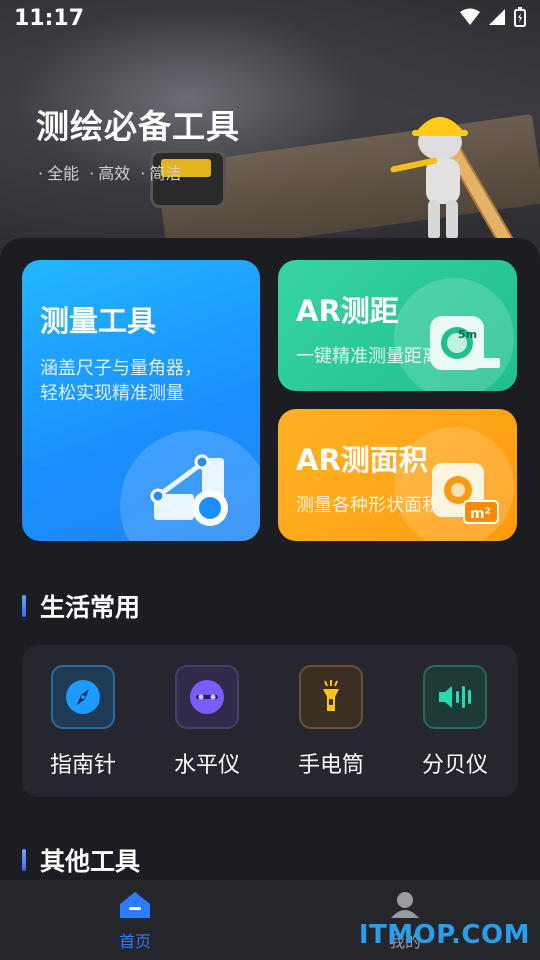  Describe the element at coordinates (480, 514) in the screenshot. I see `area-icon-text: m²` at that location.